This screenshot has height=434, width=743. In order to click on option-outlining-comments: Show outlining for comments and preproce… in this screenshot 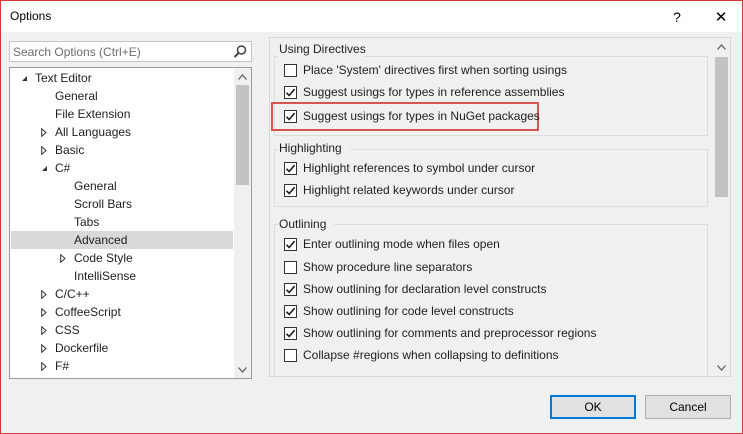, I will do `click(440, 333)`.